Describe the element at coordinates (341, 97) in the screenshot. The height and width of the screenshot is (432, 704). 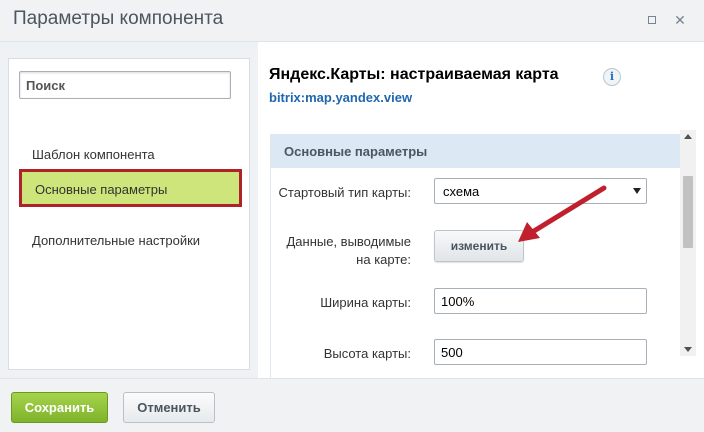
I see `component-code: bitrix:map.yandex.view` at that location.